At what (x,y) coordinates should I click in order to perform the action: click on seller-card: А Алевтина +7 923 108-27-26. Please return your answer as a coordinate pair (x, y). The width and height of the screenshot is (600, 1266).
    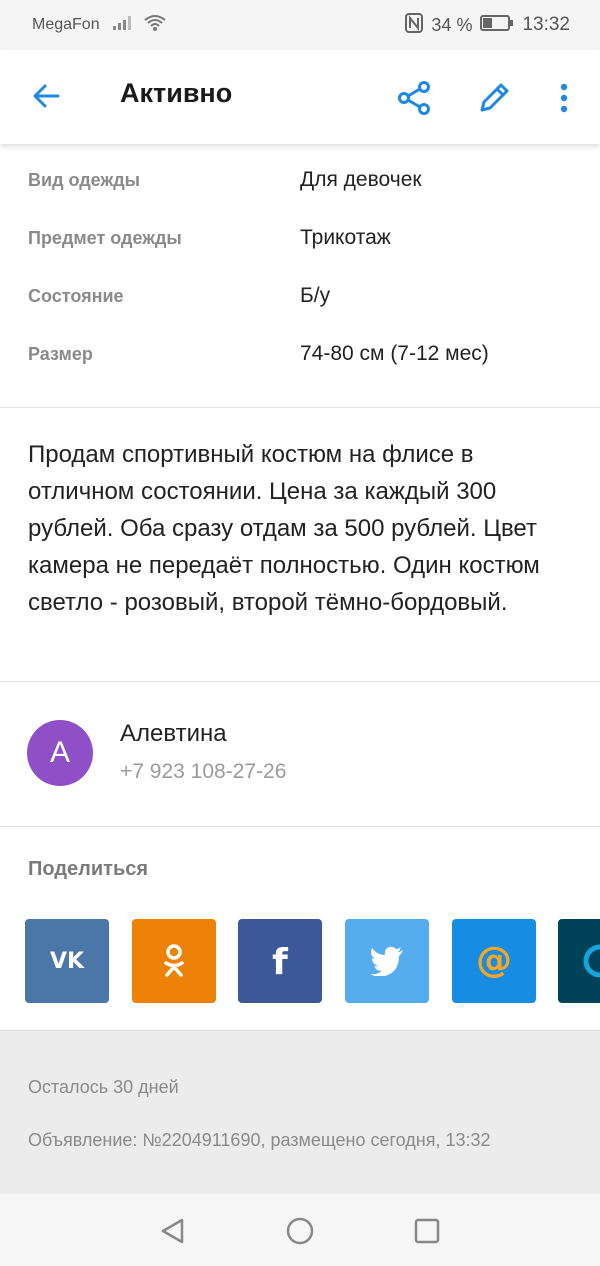
    Looking at the image, I should click on (300, 756).